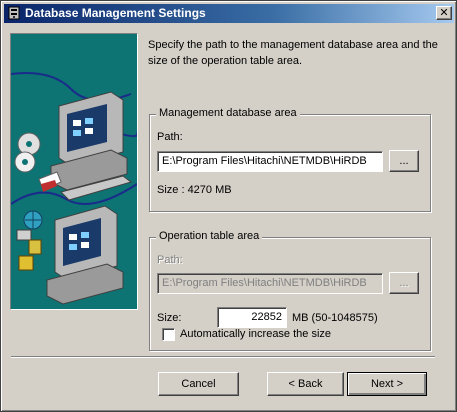  I want to click on title-bar: Database Management Settings ✕, so click(229, 13).